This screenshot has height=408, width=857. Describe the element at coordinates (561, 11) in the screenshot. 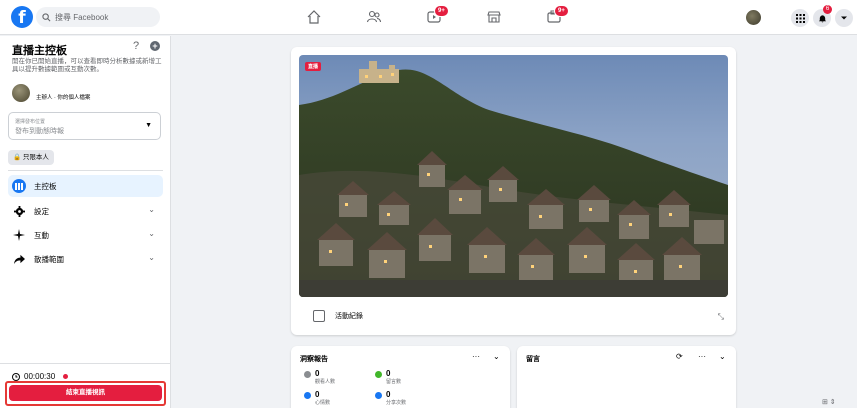

I see `gaming-badge: 9+` at that location.